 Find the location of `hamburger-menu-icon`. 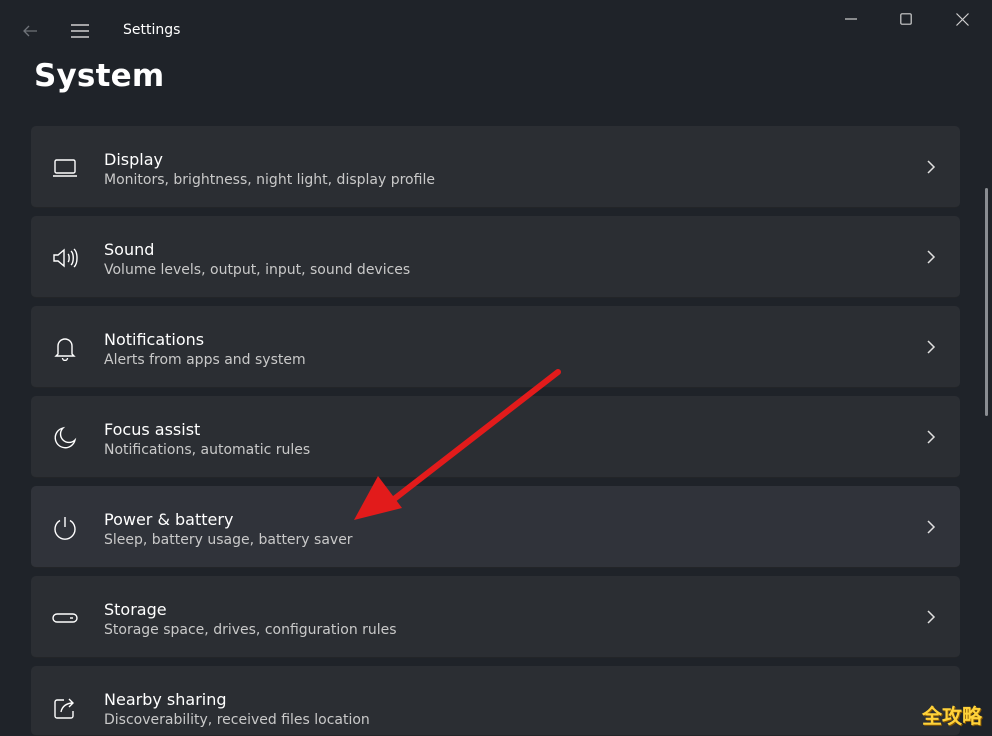

hamburger-menu-icon is located at coordinates (80, 31).